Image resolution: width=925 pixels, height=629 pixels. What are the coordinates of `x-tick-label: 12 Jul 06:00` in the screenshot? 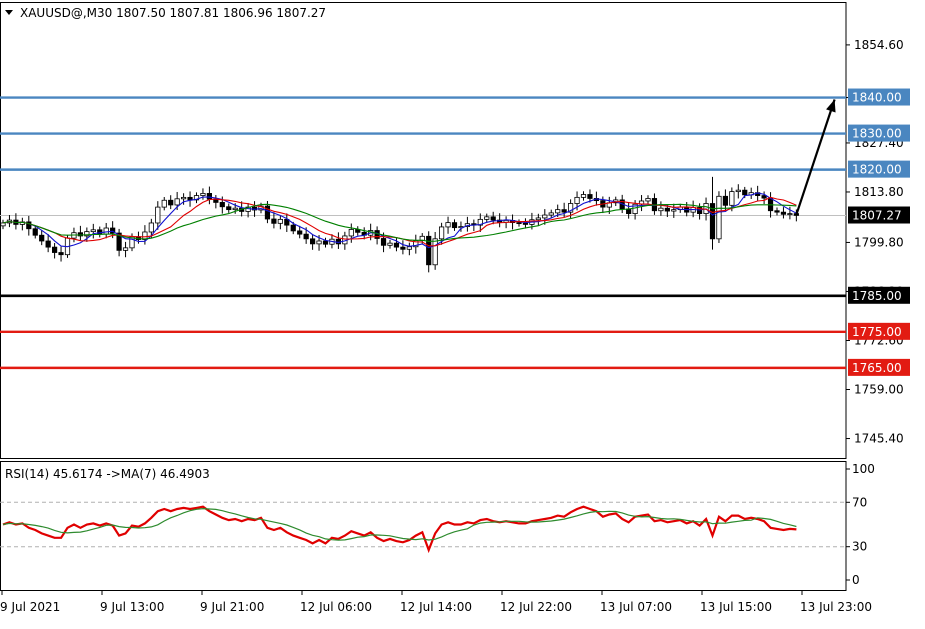 It's located at (336, 607).